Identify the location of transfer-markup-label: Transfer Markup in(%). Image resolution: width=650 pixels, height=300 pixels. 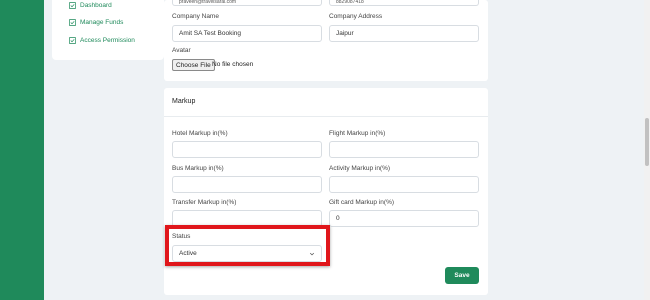
(204, 202).